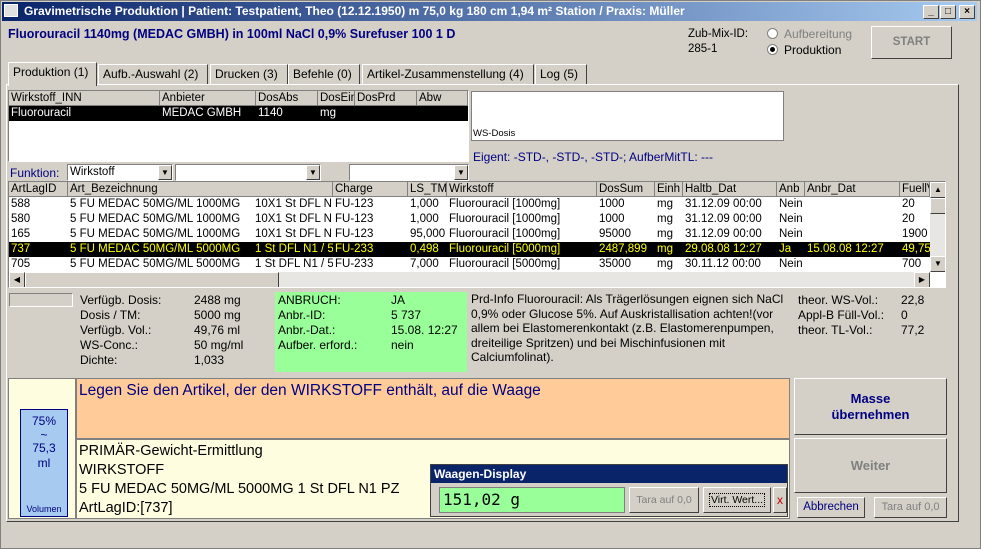 The width and height of the screenshot is (981, 549). I want to click on col-header: Einh, so click(669, 189).